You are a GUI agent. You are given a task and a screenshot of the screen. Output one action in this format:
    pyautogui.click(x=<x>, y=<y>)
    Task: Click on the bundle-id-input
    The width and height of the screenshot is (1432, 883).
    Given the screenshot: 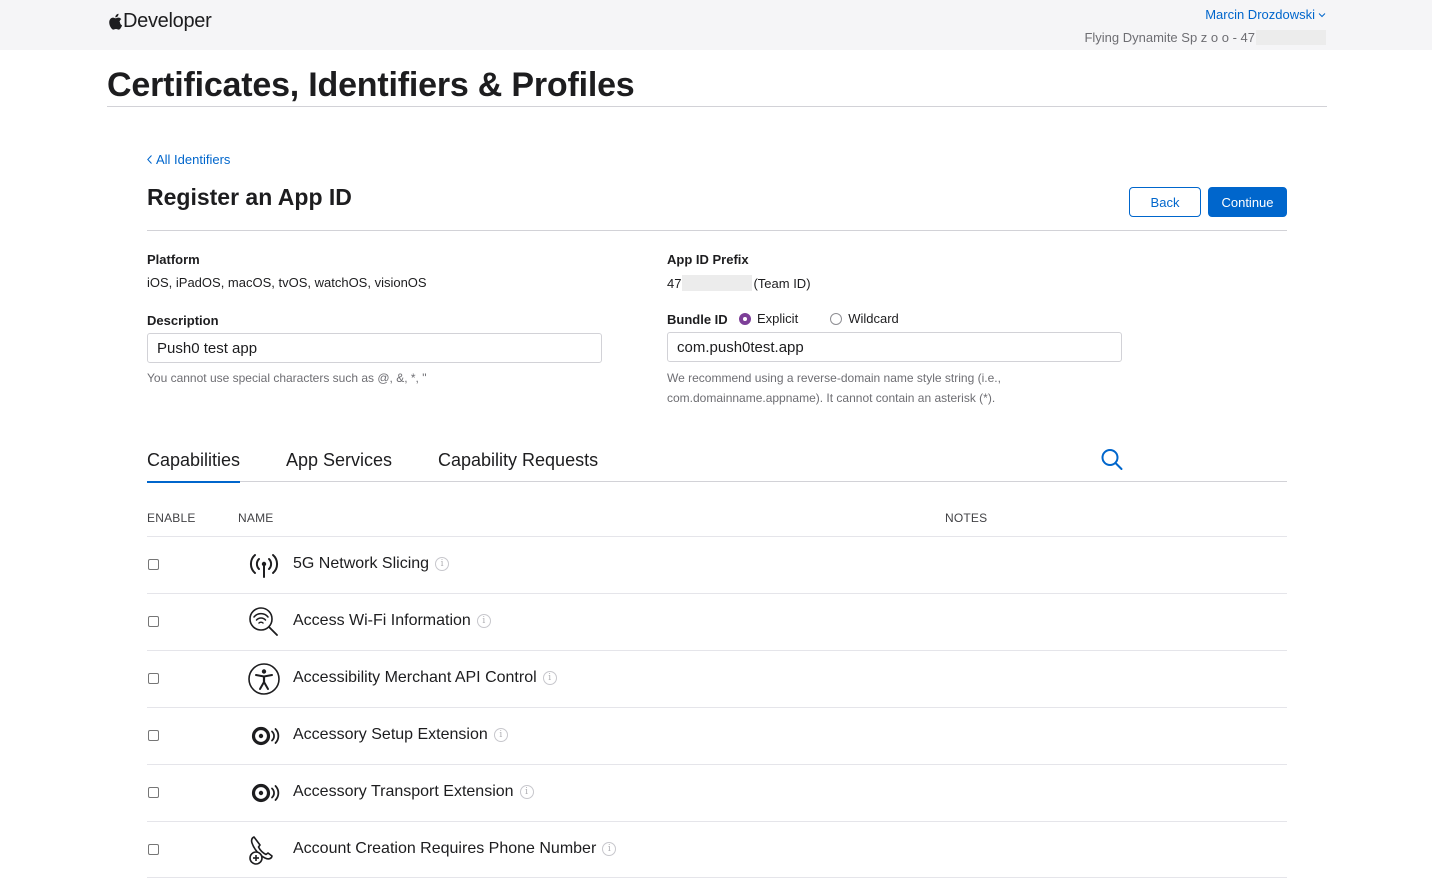 What is the action you would take?
    pyautogui.click(x=894, y=347)
    